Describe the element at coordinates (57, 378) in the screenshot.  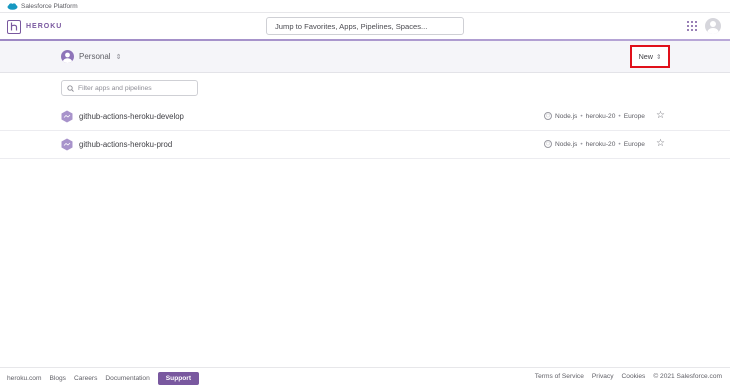
I see `footer-link-blogs: Blogs` at that location.